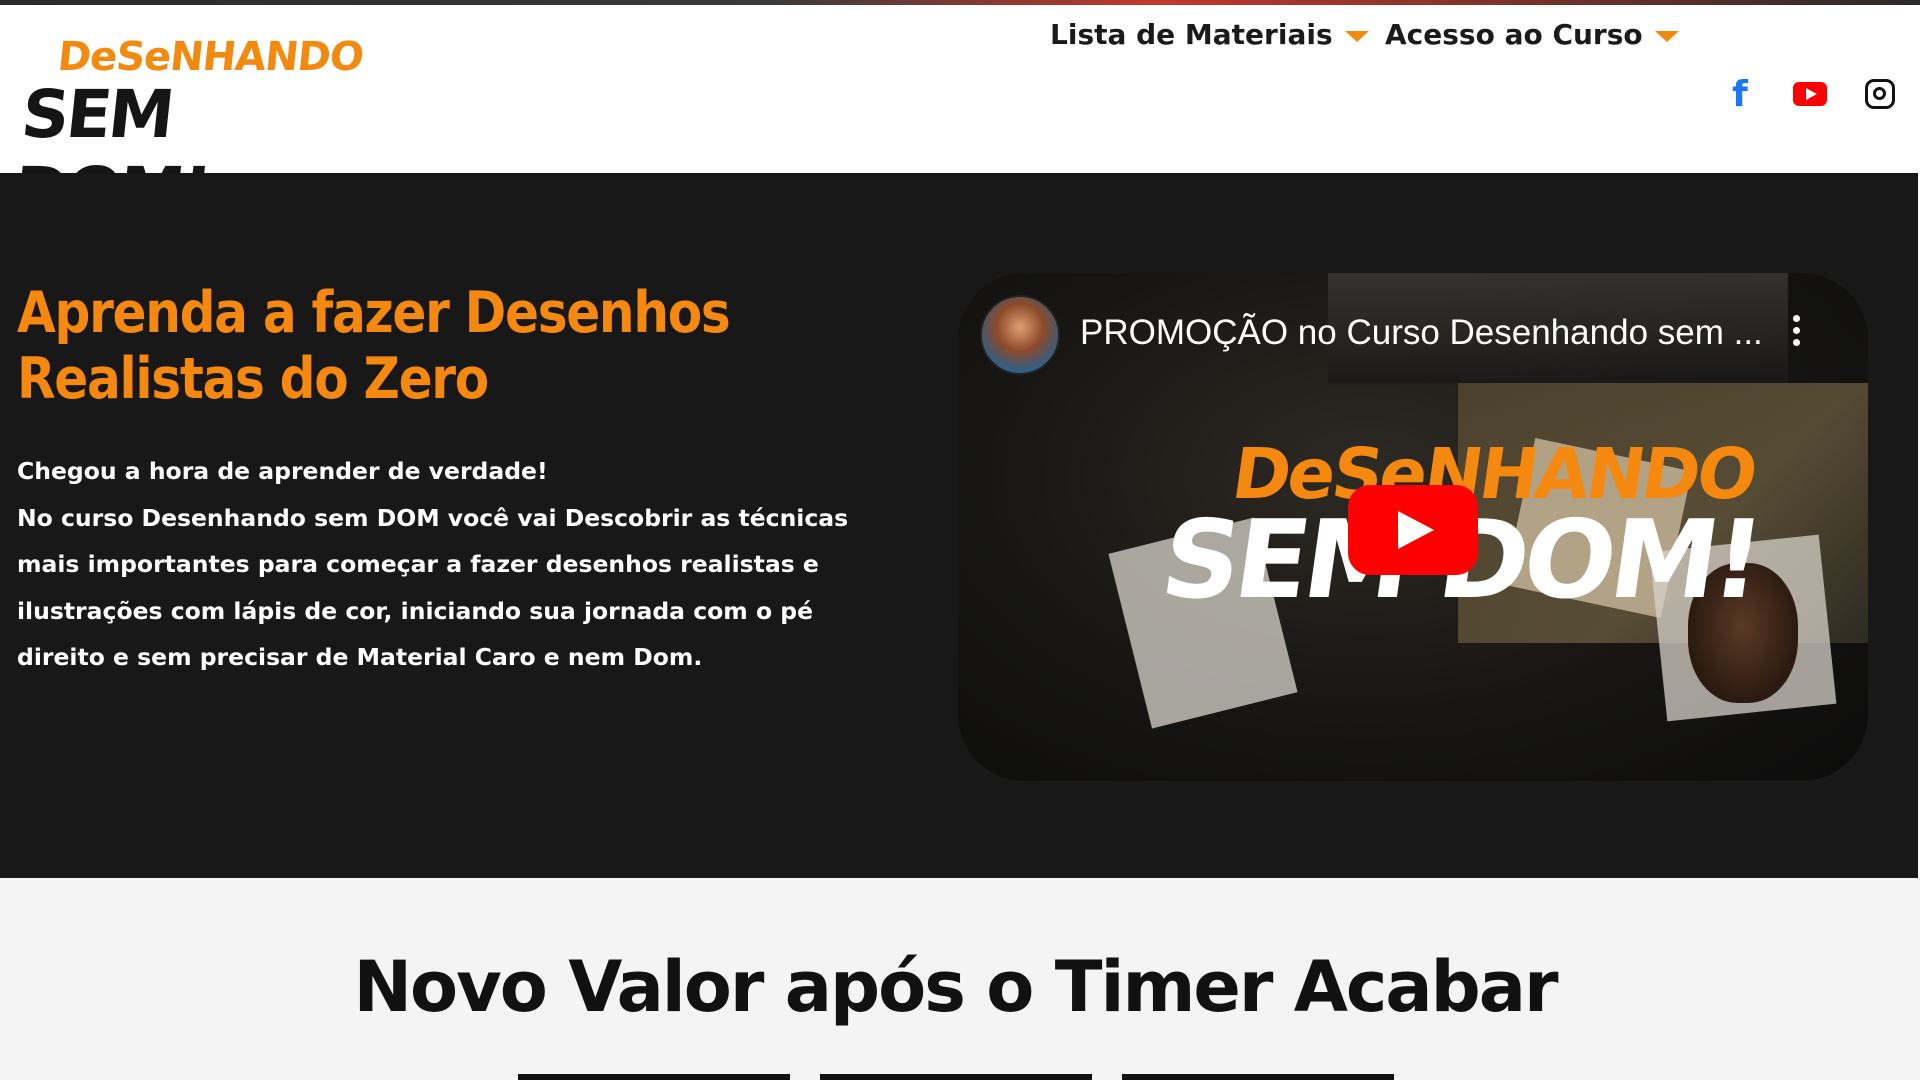 This screenshot has height=1080, width=1920. I want to click on youtube-icon, so click(1810, 94).